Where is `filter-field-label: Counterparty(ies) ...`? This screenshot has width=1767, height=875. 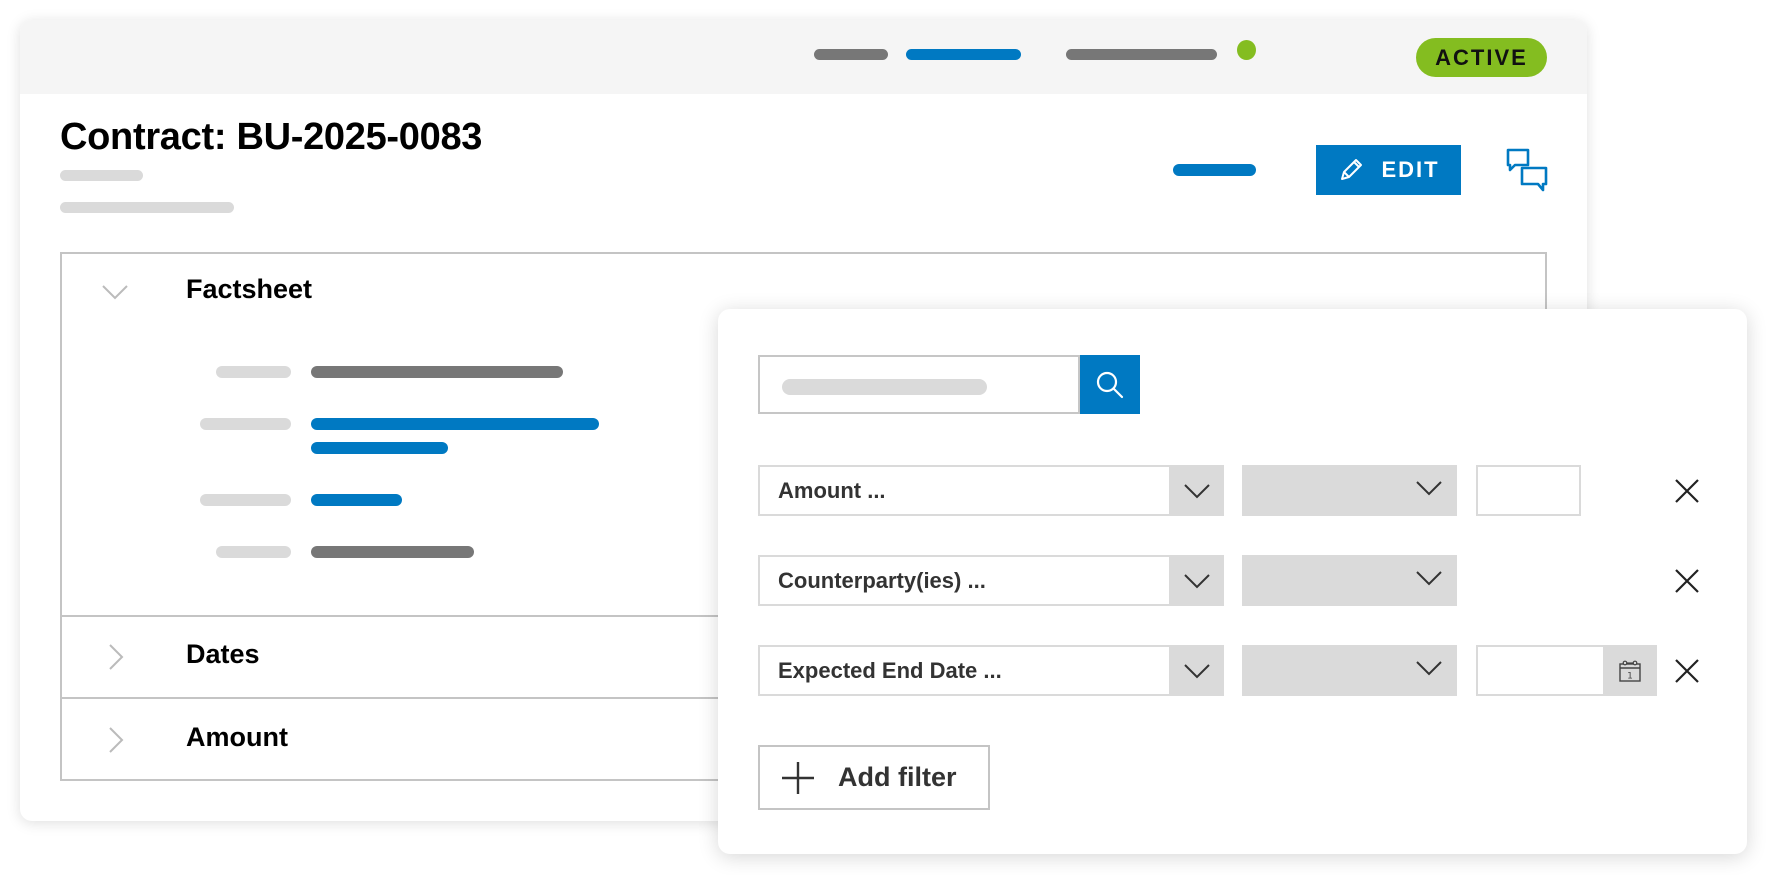 filter-field-label: Counterparty(ies) ... is located at coordinates (882, 580).